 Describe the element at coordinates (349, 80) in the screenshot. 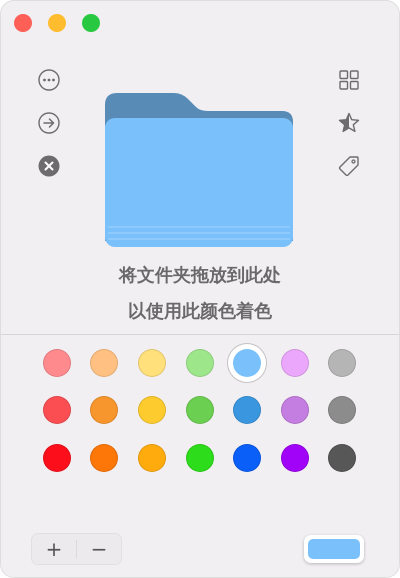

I see `grid-icon` at that location.